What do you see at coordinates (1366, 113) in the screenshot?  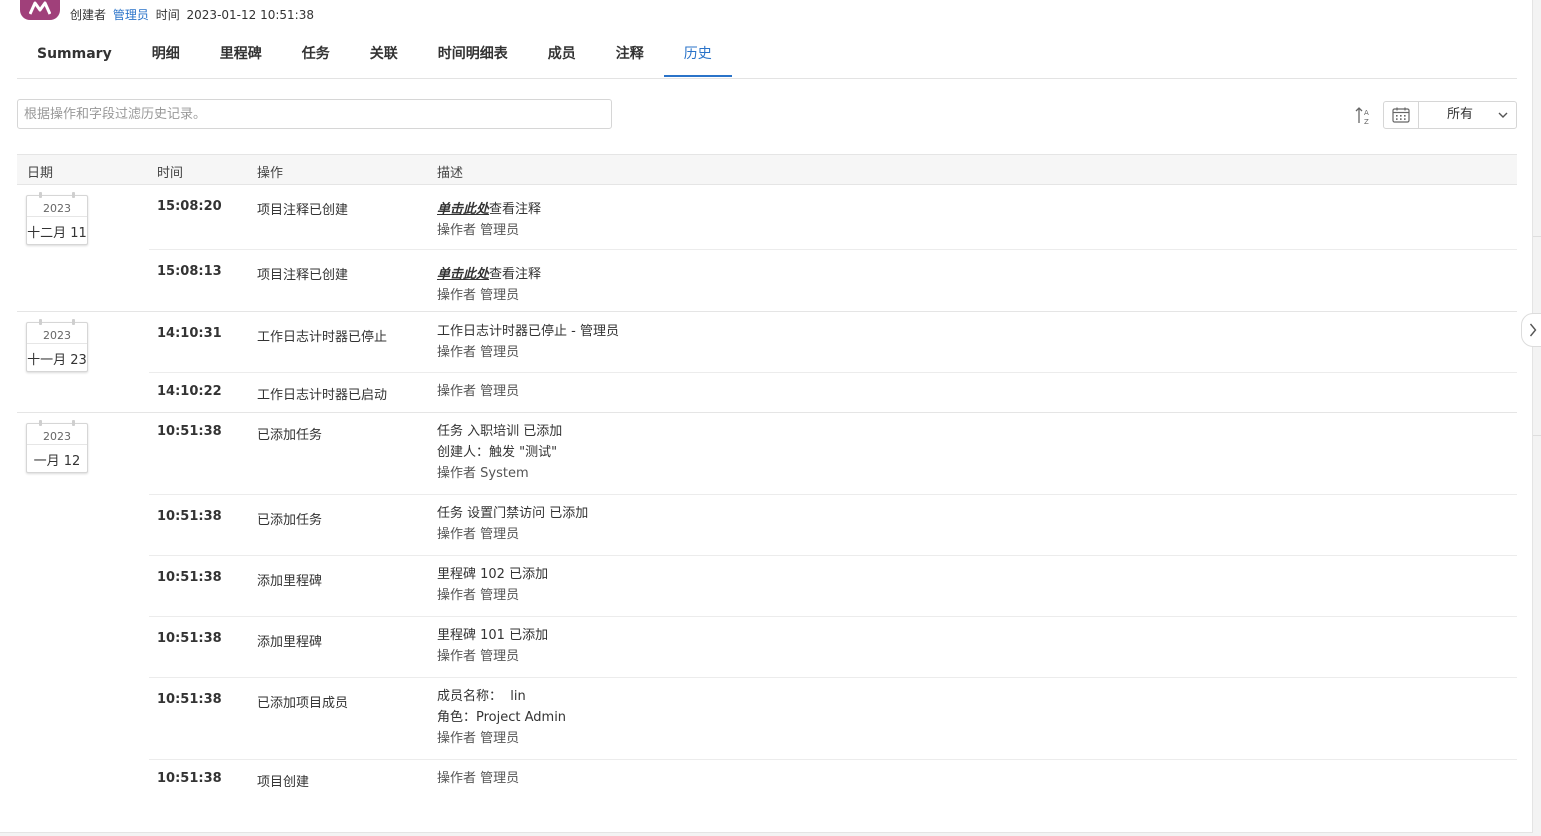 I see `svg-text: A` at bounding box center [1366, 113].